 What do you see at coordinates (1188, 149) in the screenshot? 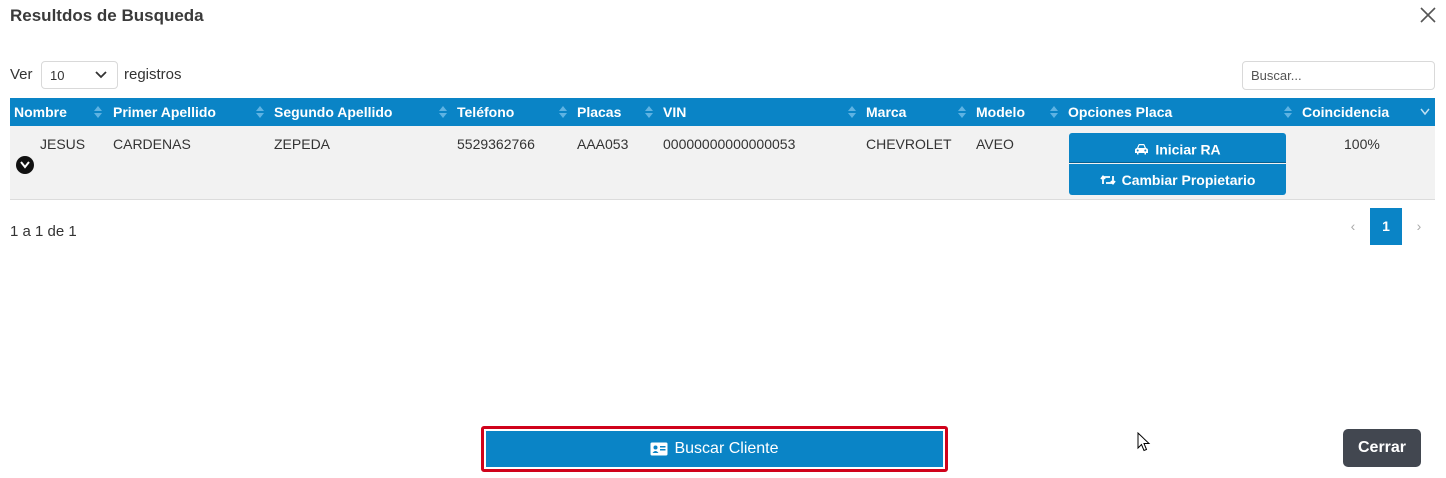
I see `iniciar-ra-label: Iniciar RA` at bounding box center [1188, 149].